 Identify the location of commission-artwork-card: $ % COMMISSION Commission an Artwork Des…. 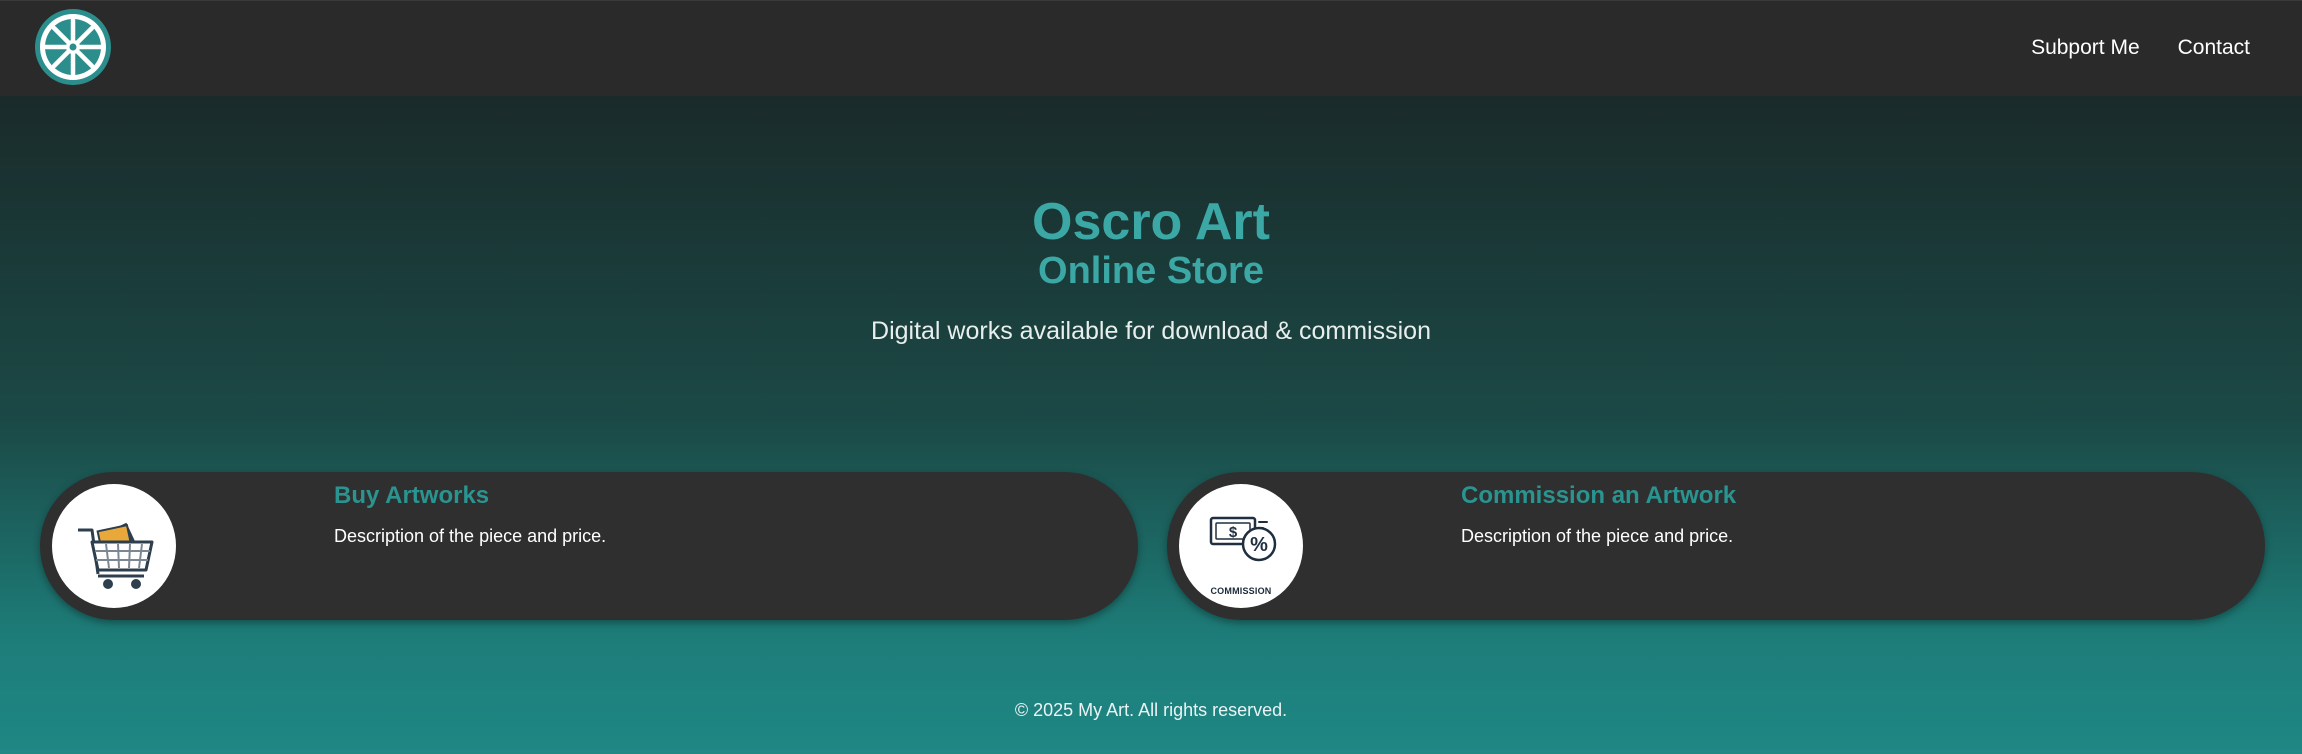
(1716, 546).